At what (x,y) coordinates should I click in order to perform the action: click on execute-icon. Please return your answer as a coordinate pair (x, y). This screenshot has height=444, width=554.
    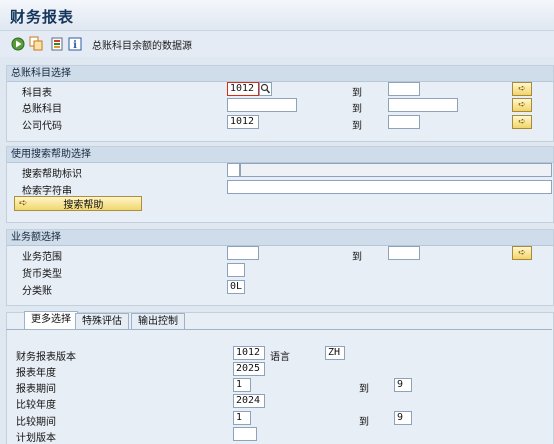
    Looking at the image, I should click on (17, 43).